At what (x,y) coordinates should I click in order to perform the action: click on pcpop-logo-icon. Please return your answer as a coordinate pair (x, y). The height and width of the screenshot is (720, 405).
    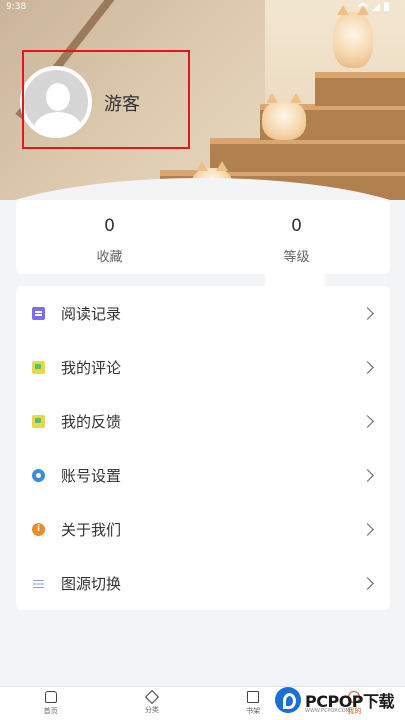
    Looking at the image, I should click on (288, 700).